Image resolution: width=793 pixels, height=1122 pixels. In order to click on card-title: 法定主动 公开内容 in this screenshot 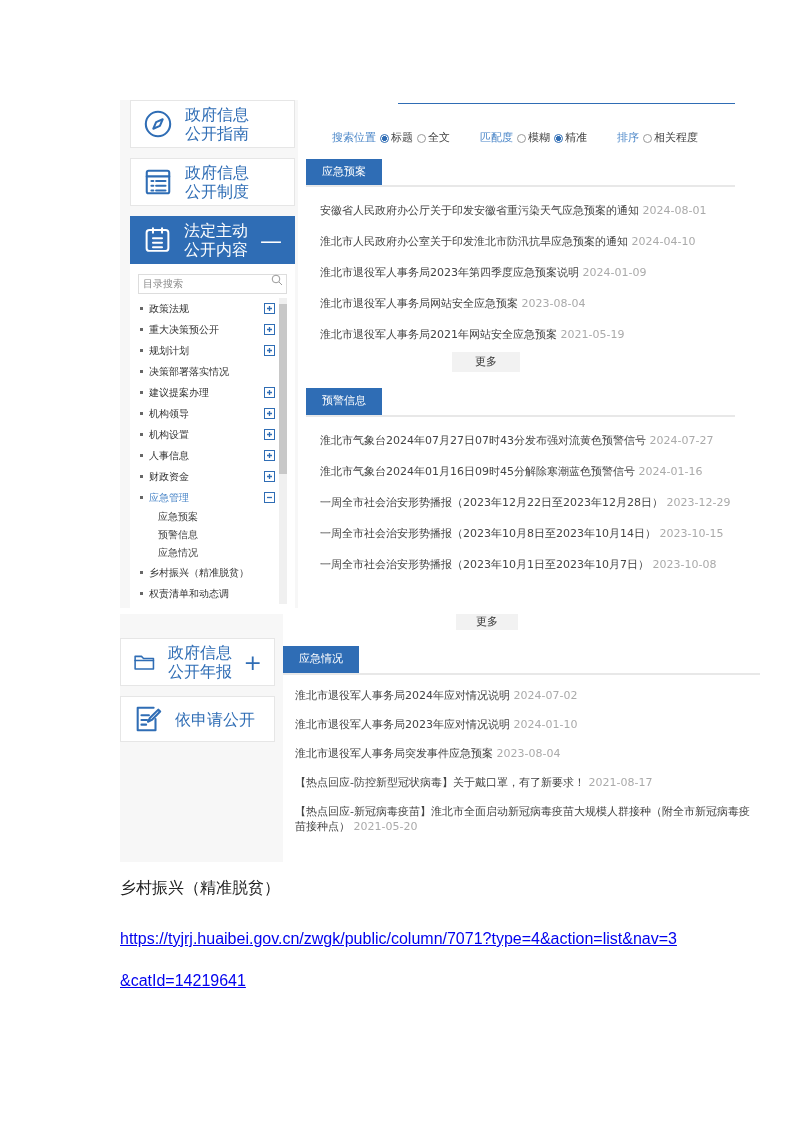, I will do `click(216, 240)`.